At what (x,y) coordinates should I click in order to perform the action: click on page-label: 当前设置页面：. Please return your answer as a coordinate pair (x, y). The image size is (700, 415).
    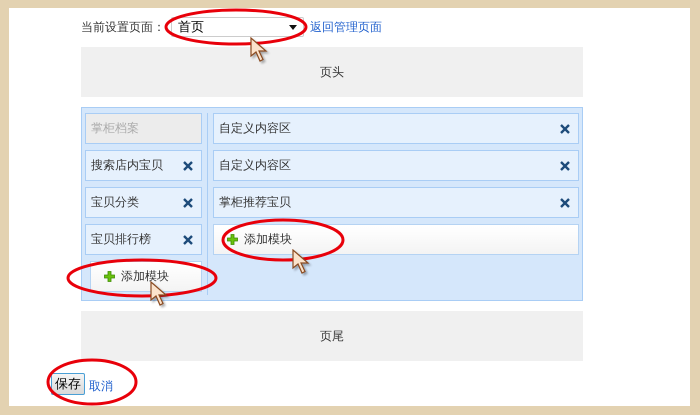
    Looking at the image, I should click on (123, 27).